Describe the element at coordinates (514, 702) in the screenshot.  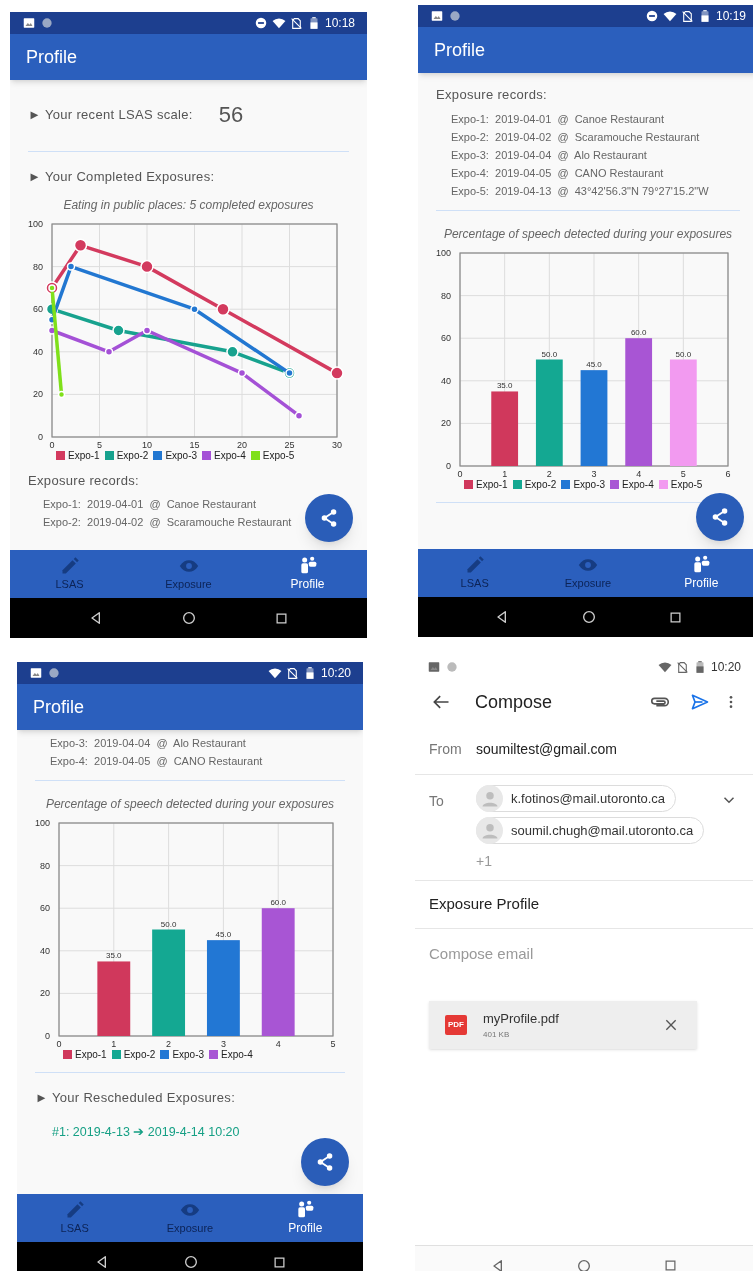
I see `screen-title: Compose` at that location.